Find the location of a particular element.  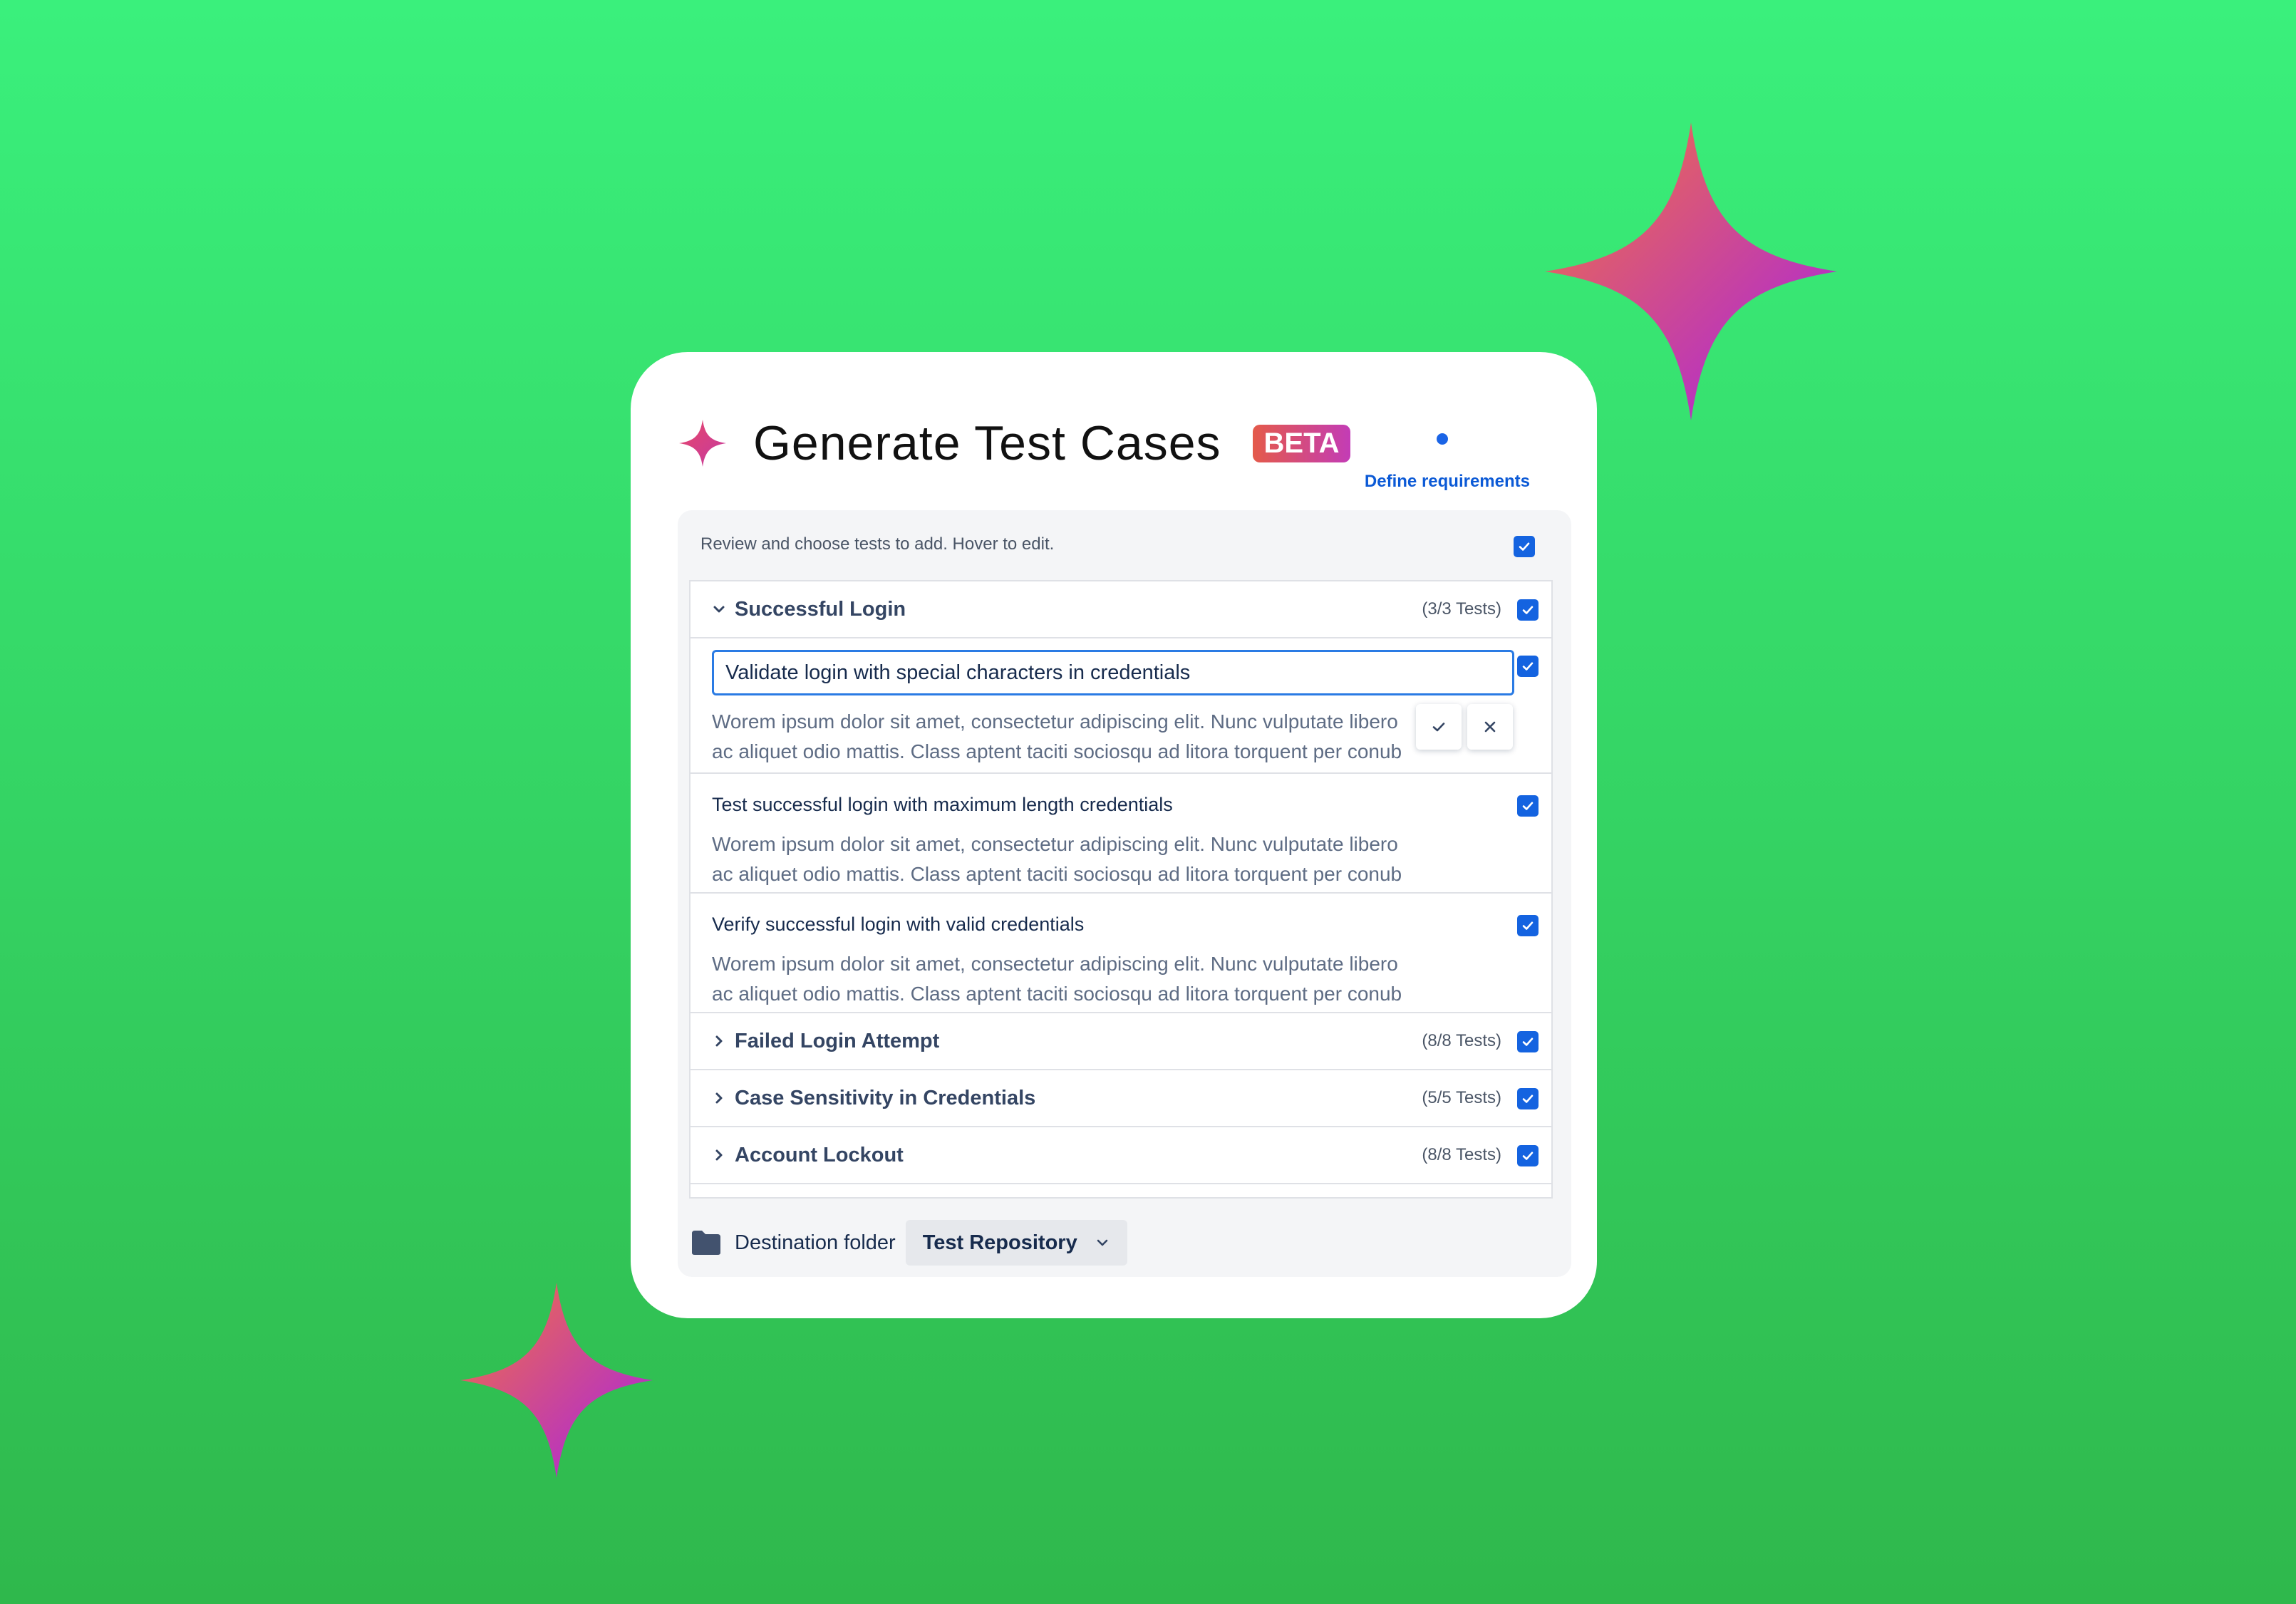

destination-footer: Destination folder Test Repository is located at coordinates (909, 1243).